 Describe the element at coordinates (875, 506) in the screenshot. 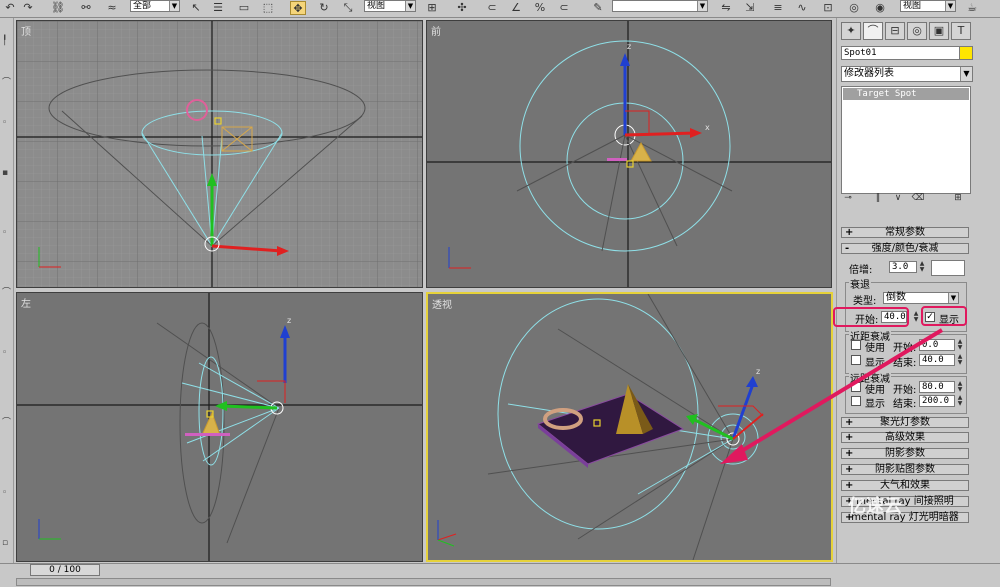

I see `watermark-text: 亿速云` at that location.